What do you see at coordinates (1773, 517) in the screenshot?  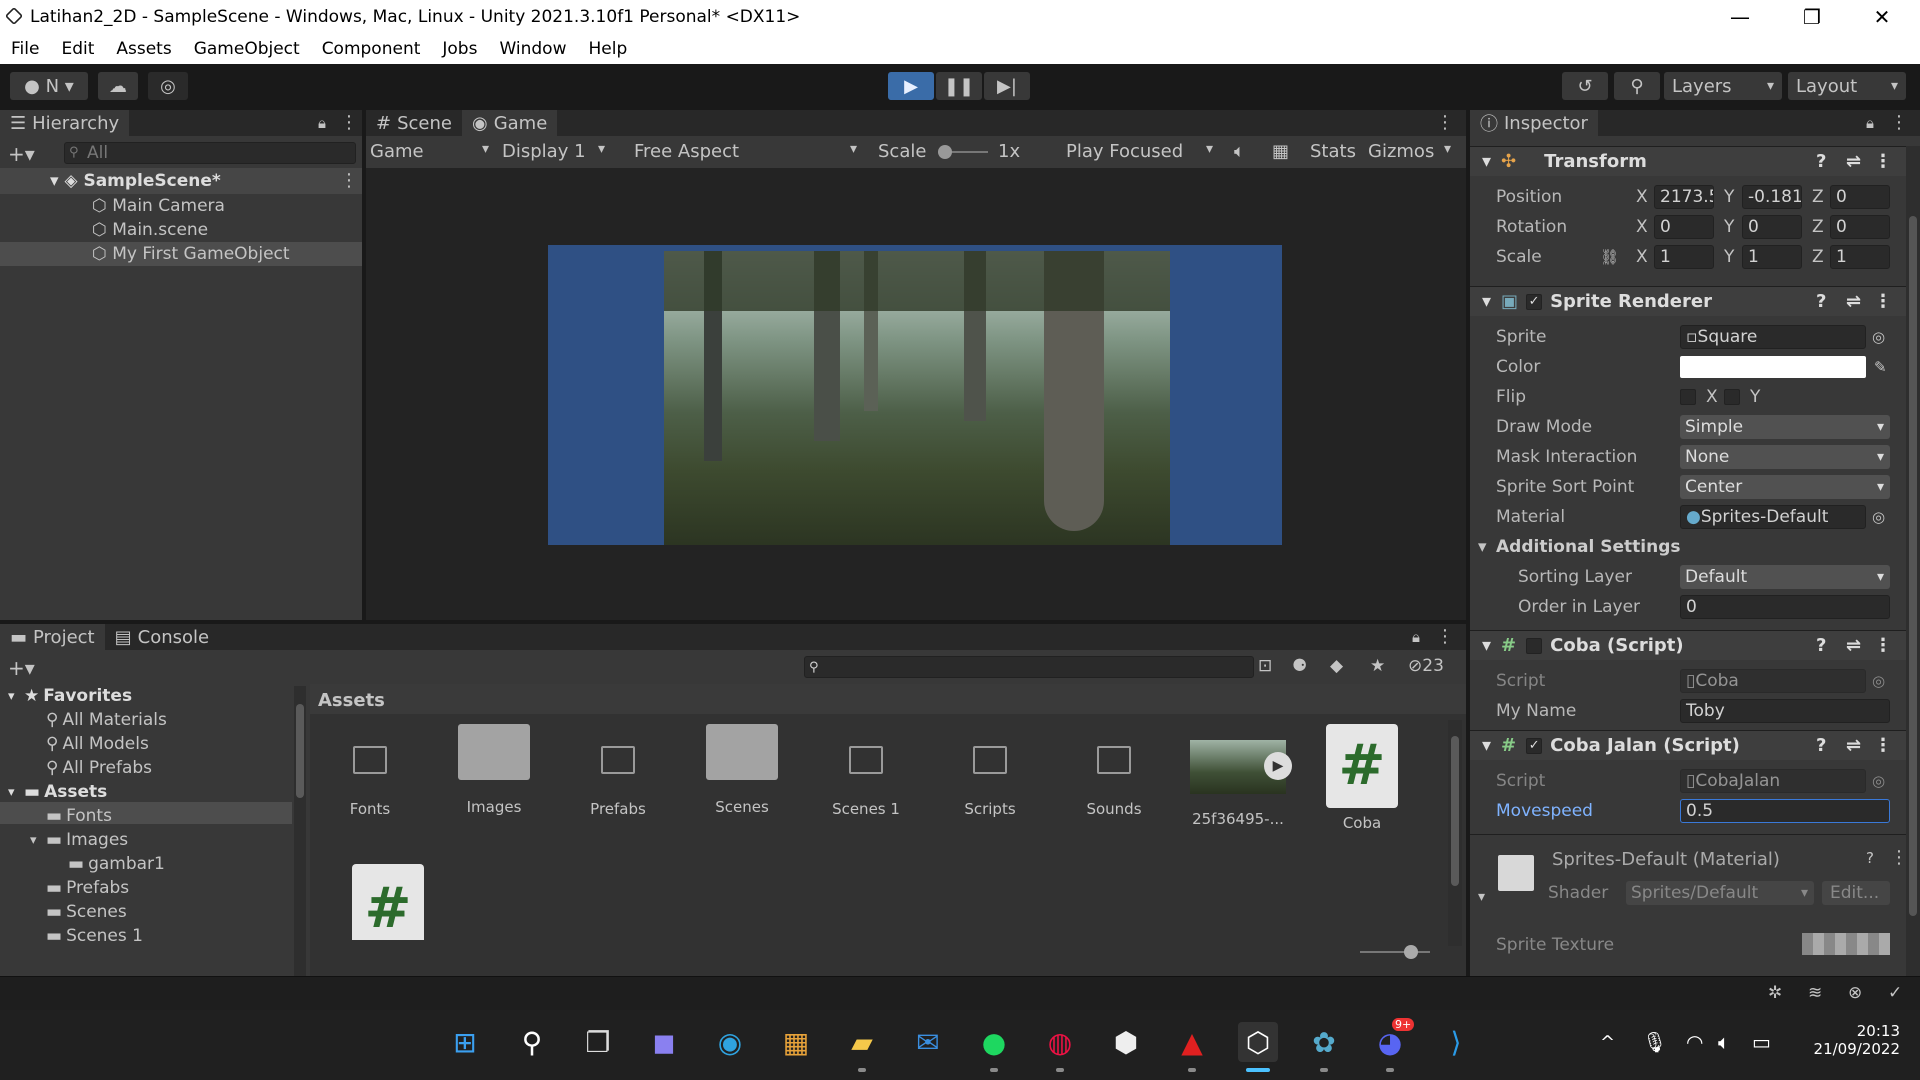 I see `material-field: ●Sprites-Default` at bounding box center [1773, 517].